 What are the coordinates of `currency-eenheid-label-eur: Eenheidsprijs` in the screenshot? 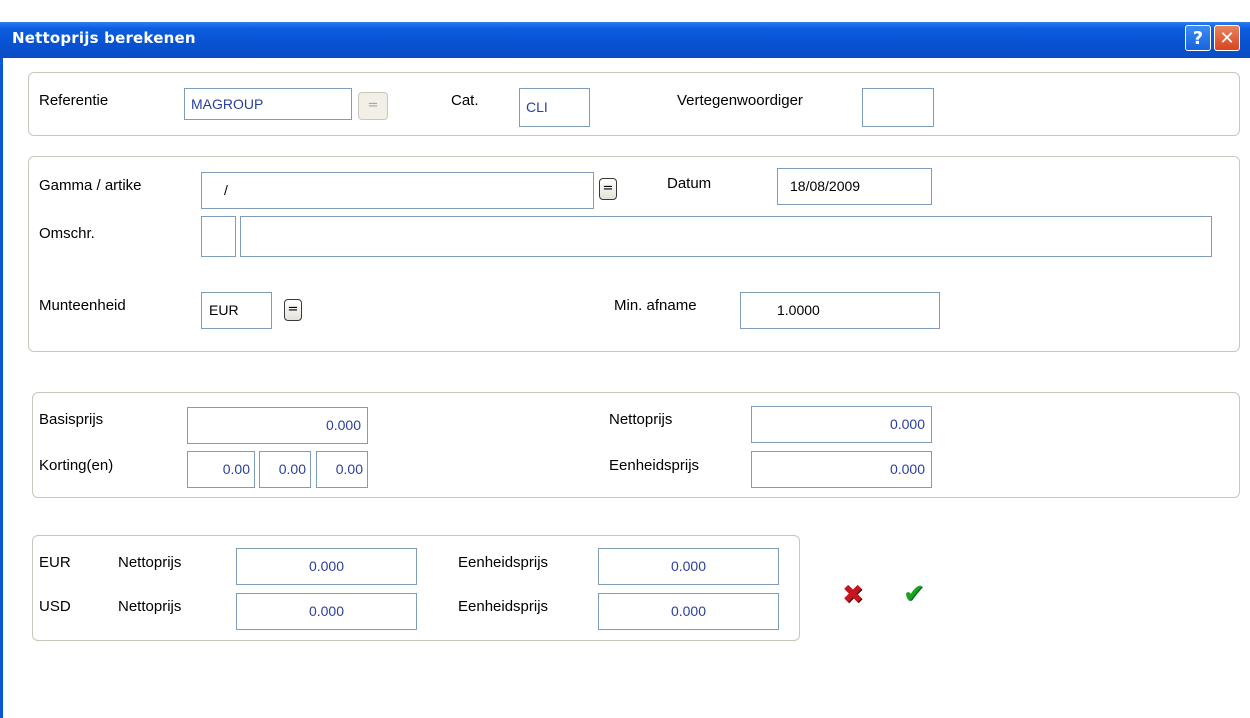 It's located at (503, 562).